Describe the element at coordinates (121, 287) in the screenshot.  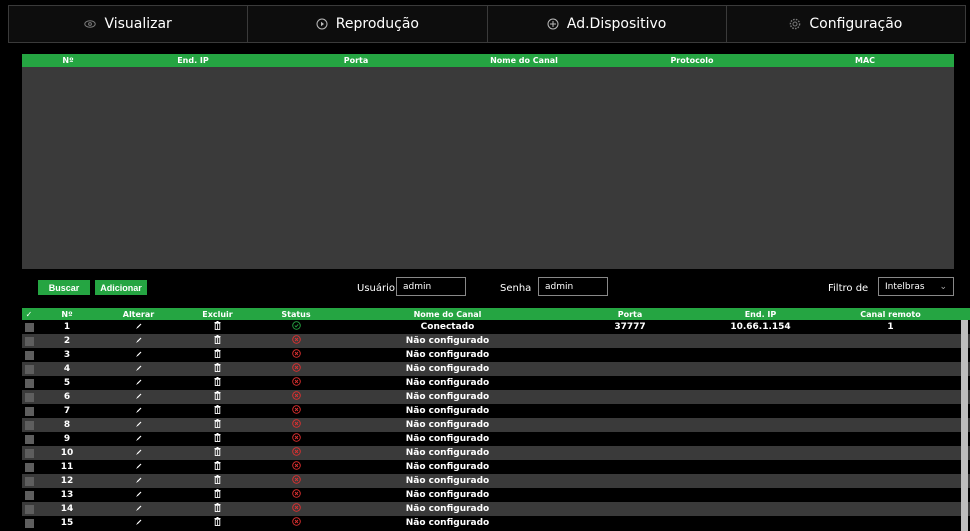
I see `adicionar-button: Adicionar` at that location.